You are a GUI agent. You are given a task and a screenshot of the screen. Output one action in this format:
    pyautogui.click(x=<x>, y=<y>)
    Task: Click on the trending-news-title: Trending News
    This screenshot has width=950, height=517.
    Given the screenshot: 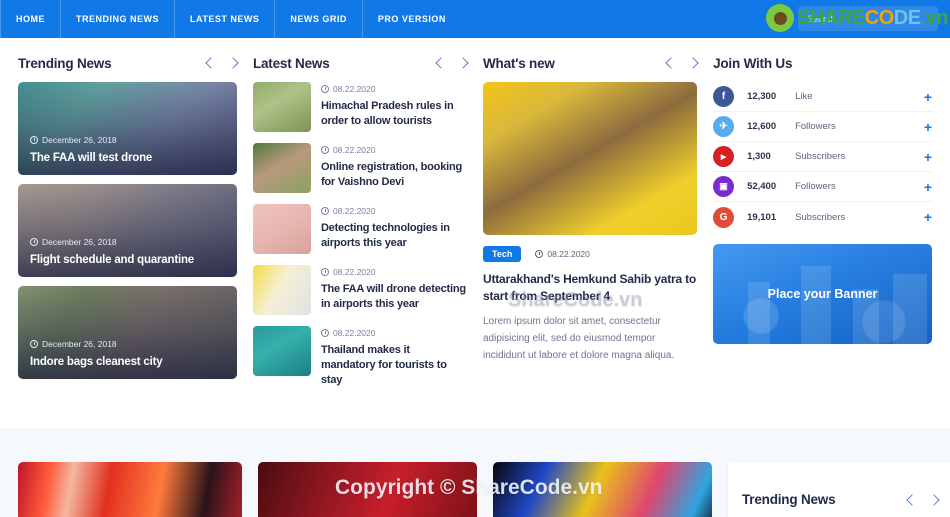 What is the action you would take?
    pyautogui.click(x=65, y=63)
    